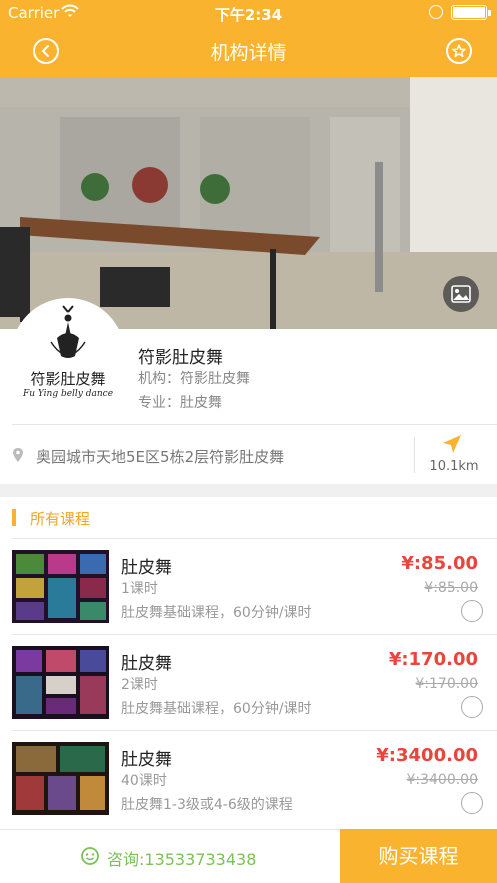  I want to click on status-time: 下午2:34, so click(248, 15).